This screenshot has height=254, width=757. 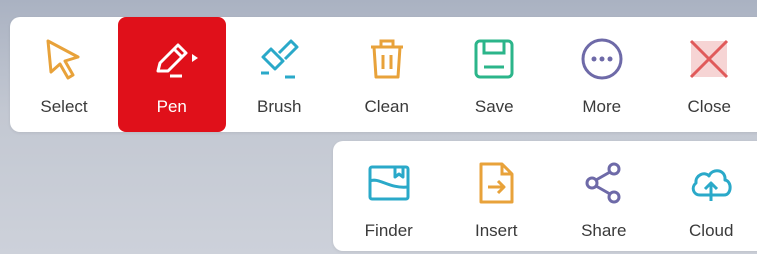 What do you see at coordinates (64, 106) in the screenshot?
I see `select-label: Select` at bounding box center [64, 106].